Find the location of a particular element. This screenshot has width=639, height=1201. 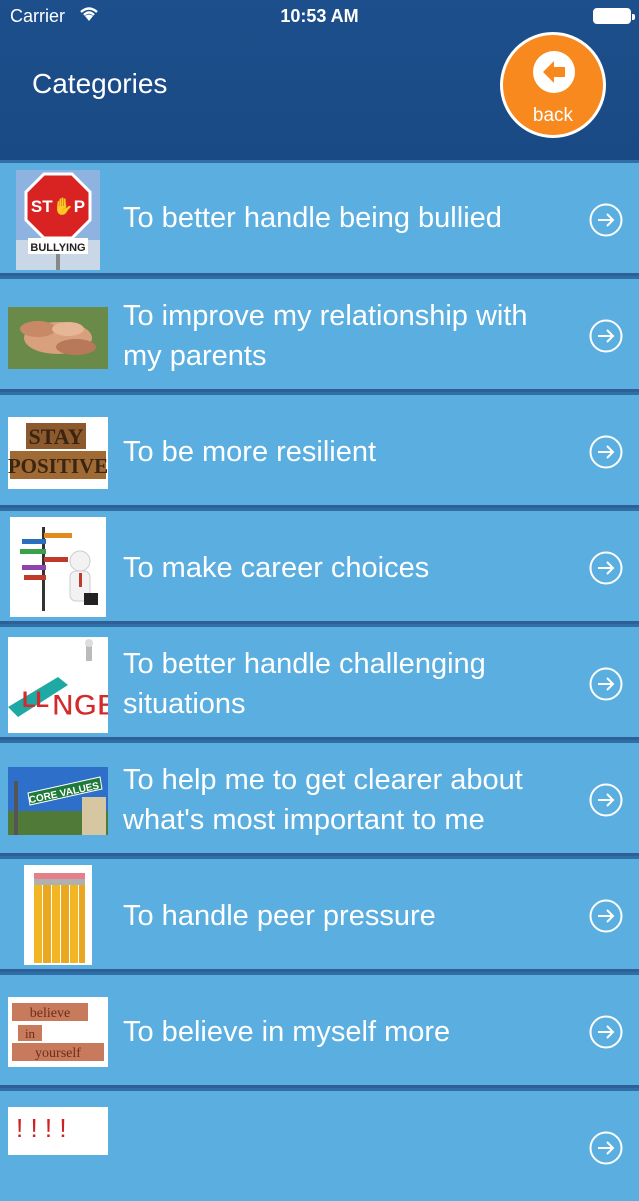

category-label: To better handle being bullied is located at coordinates (312, 218).